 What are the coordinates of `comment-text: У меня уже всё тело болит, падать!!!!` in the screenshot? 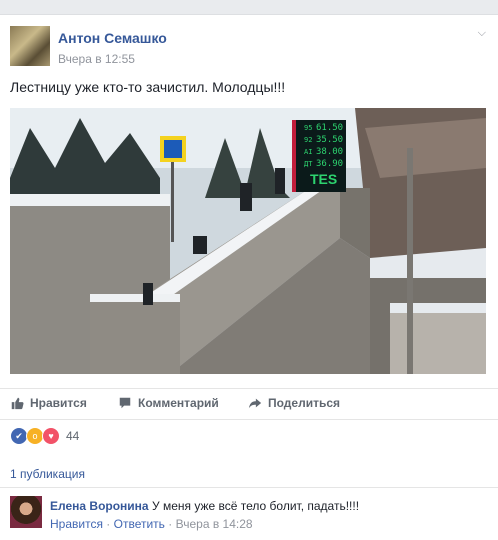 It's located at (256, 506).